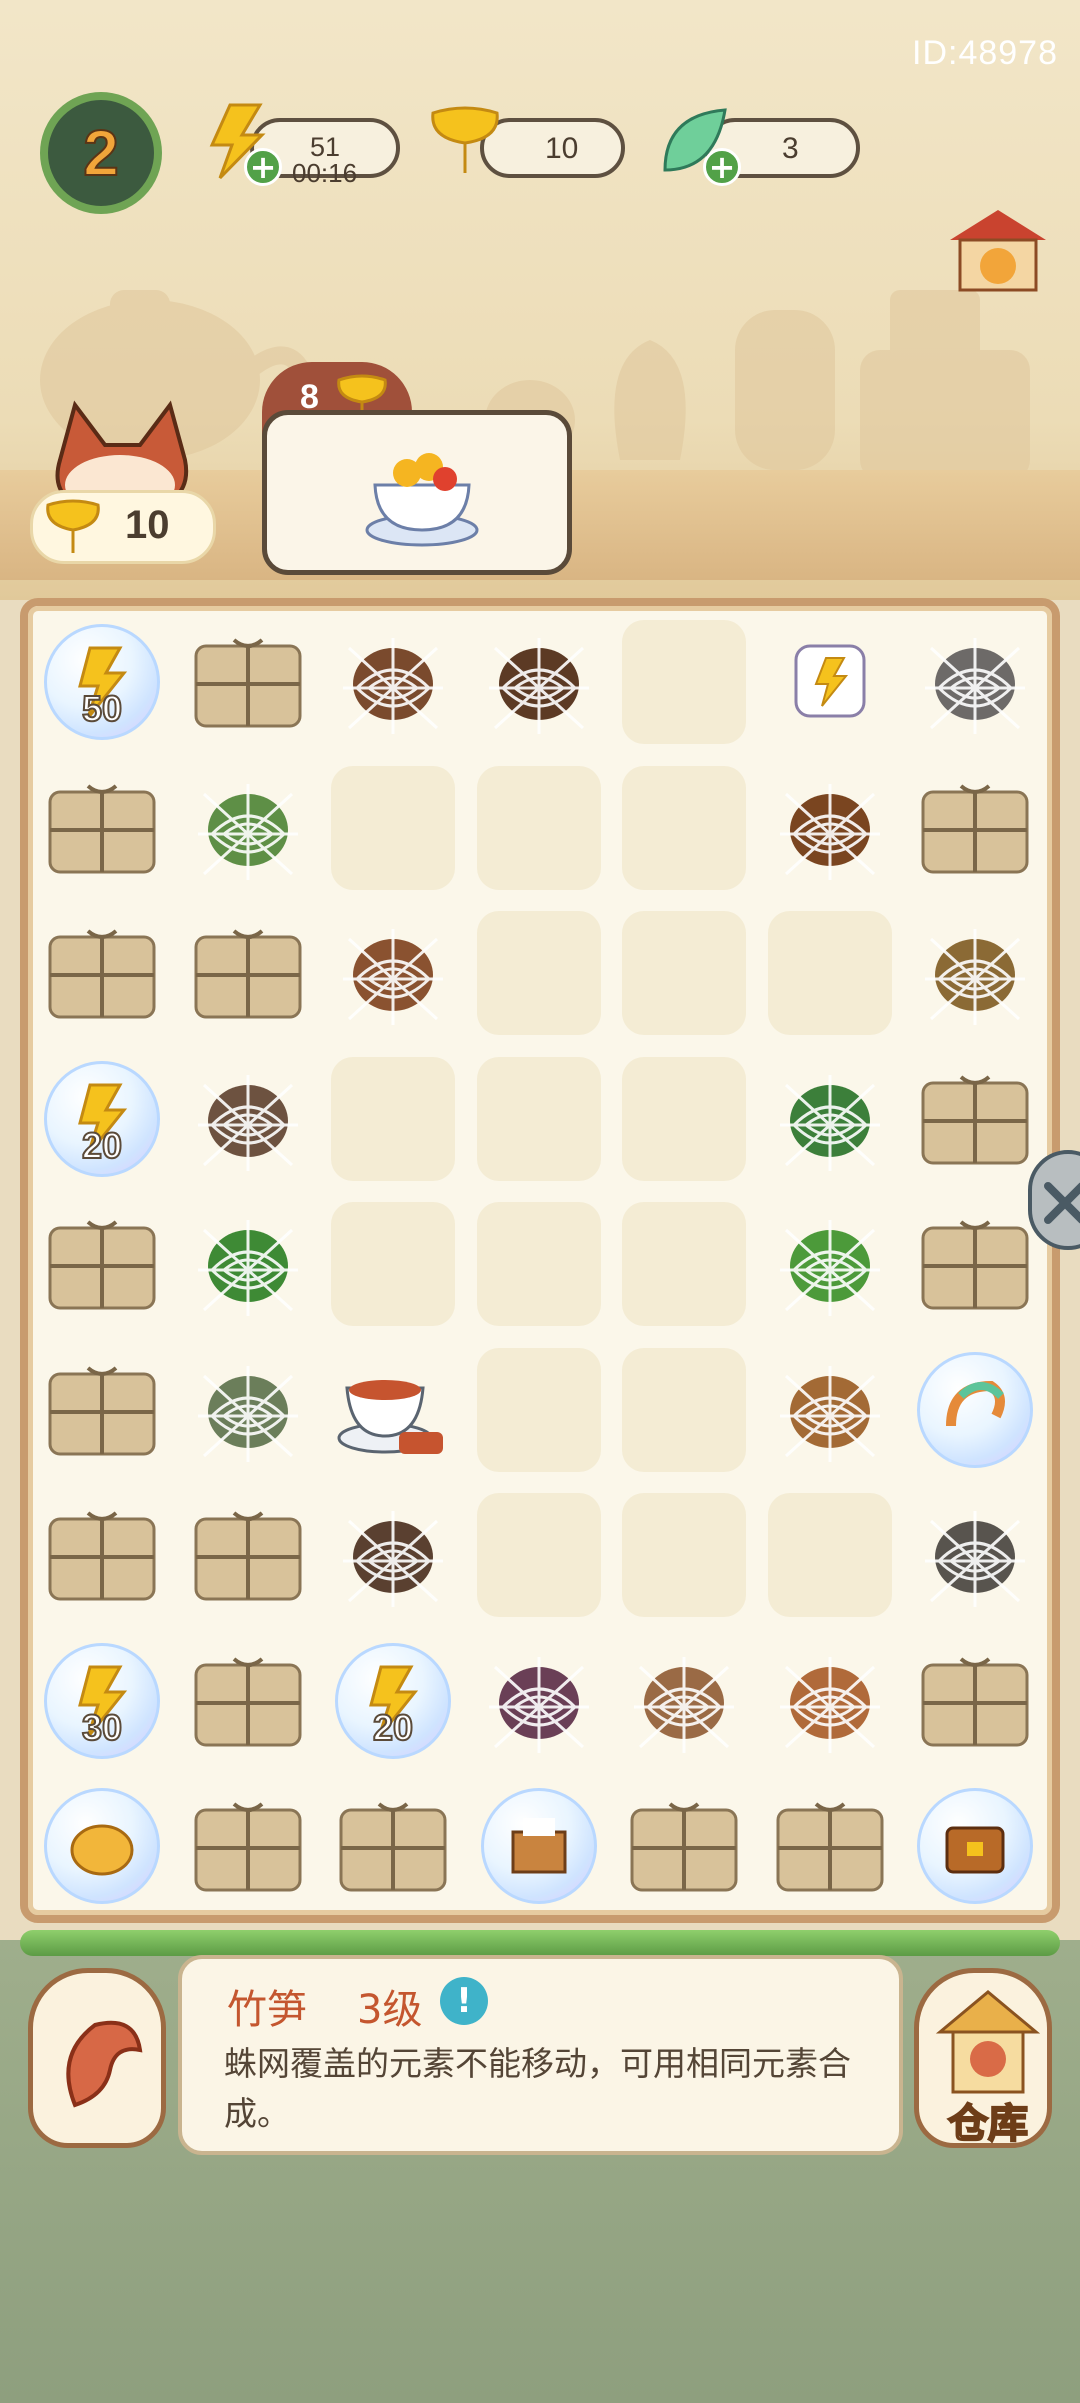  Describe the element at coordinates (147, 525) in the screenshot. I see `pet-coin-value: 10` at that location.